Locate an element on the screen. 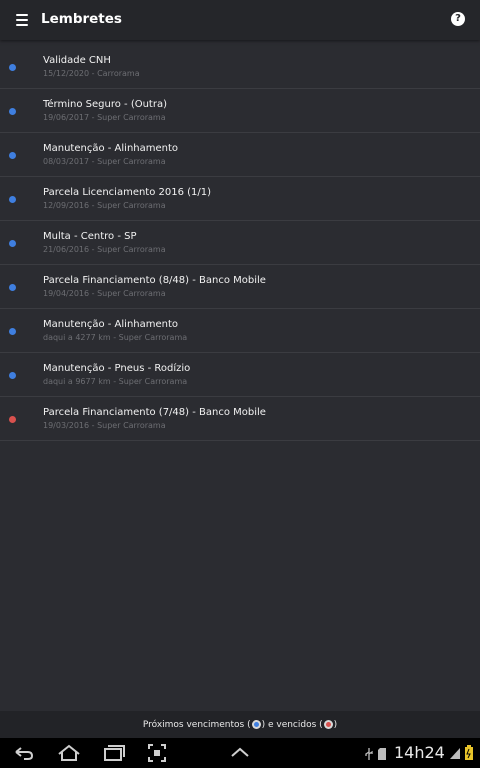 Image resolution: width=480 pixels, height=768 pixels. reminder-subtitle: 21/06/2016 - Super Carrorama is located at coordinates (104, 249).